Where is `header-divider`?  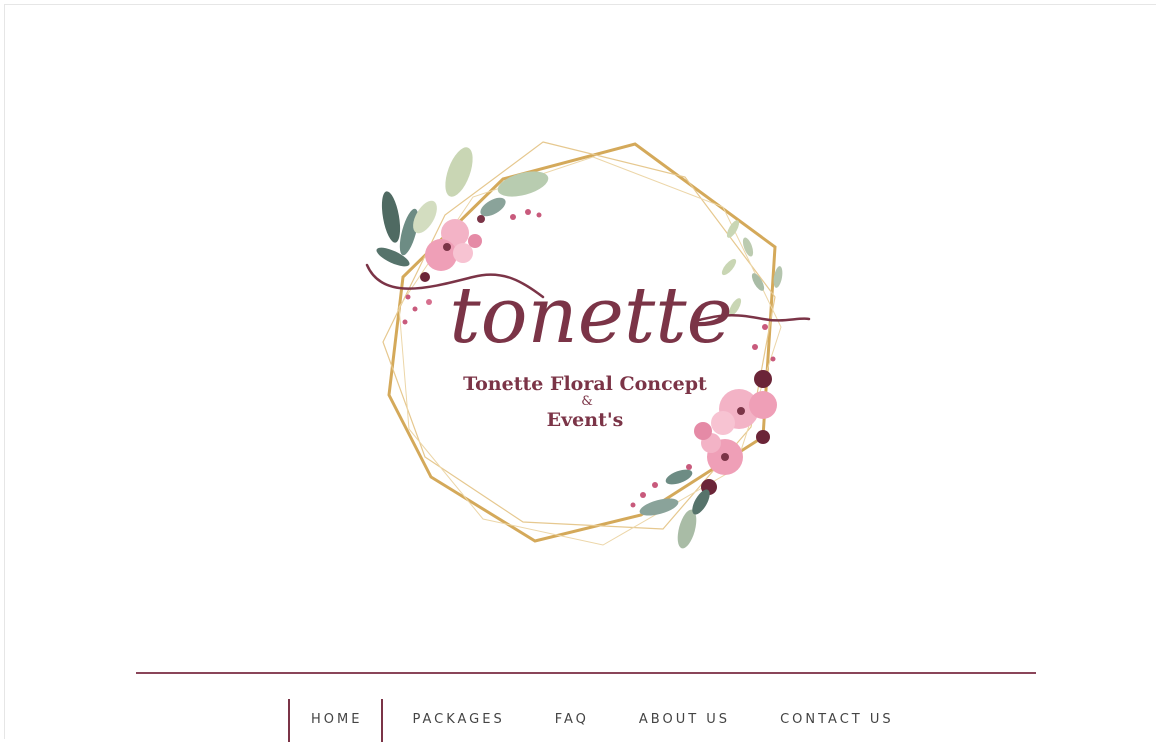 header-divider is located at coordinates (586, 673).